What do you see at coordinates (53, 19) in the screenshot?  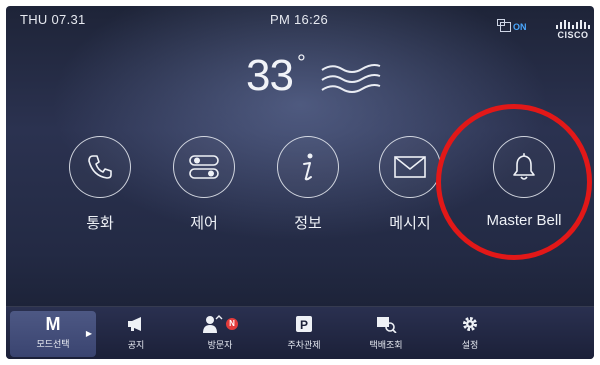 I see `date-display: THU 07.31` at bounding box center [53, 19].